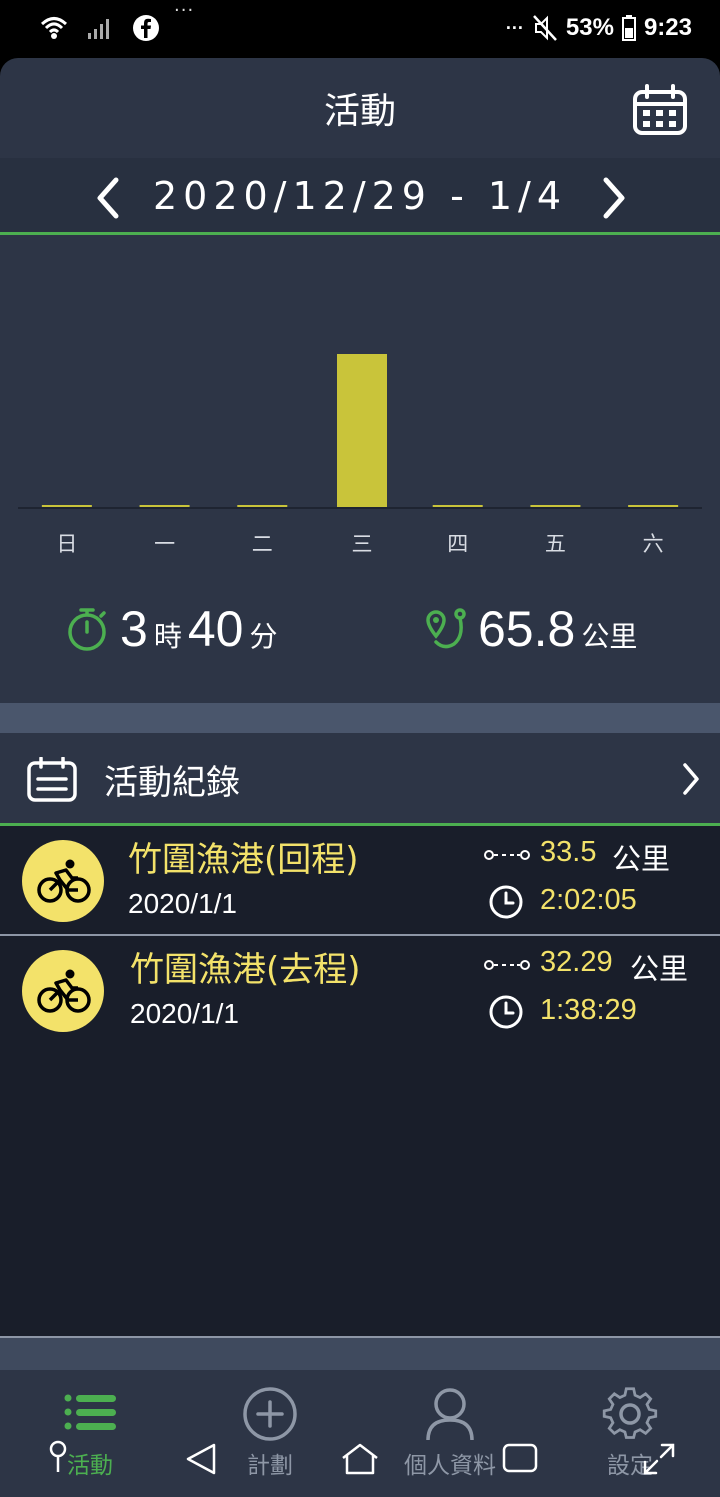 The height and width of the screenshot is (1497, 720). Describe the element at coordinates (527, 629) in the screenshot. I see `distance-value: 65.8` at that location.